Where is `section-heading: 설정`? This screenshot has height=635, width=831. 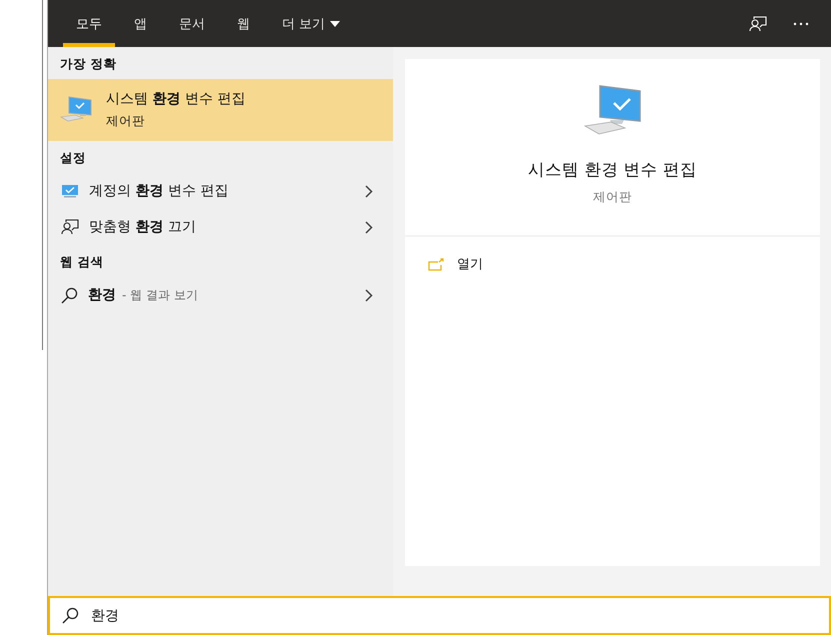 section-heading: 설정 is located at coordinates (73, 158).